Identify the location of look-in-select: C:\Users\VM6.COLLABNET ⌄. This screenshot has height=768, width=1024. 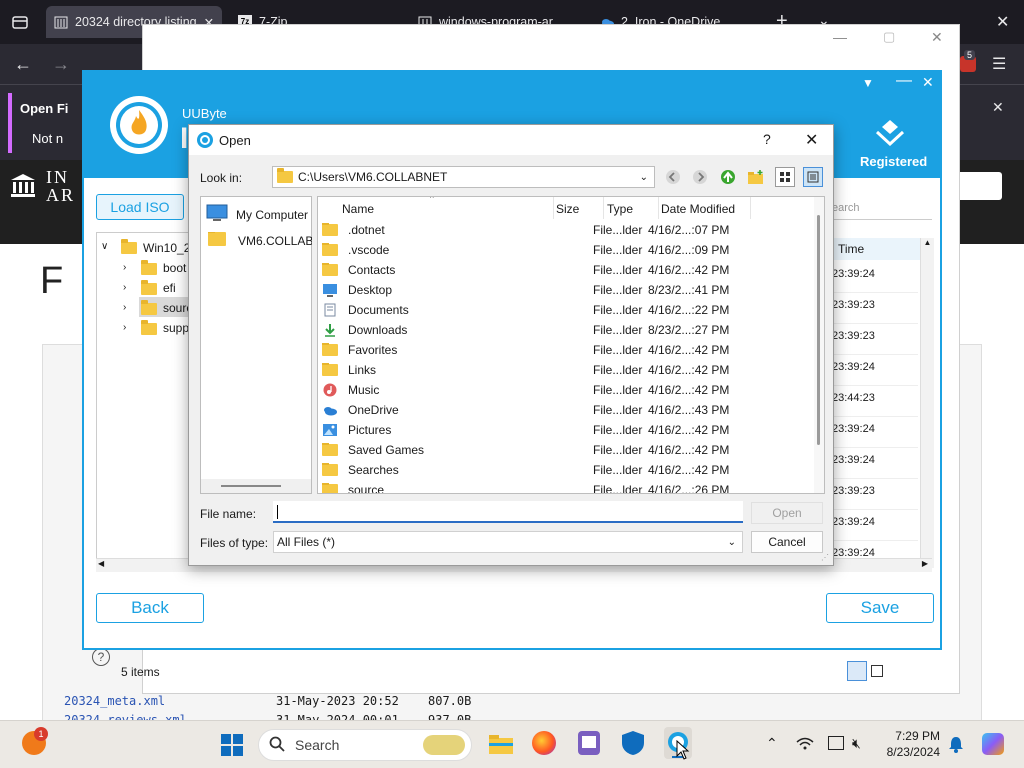
(463, 177).